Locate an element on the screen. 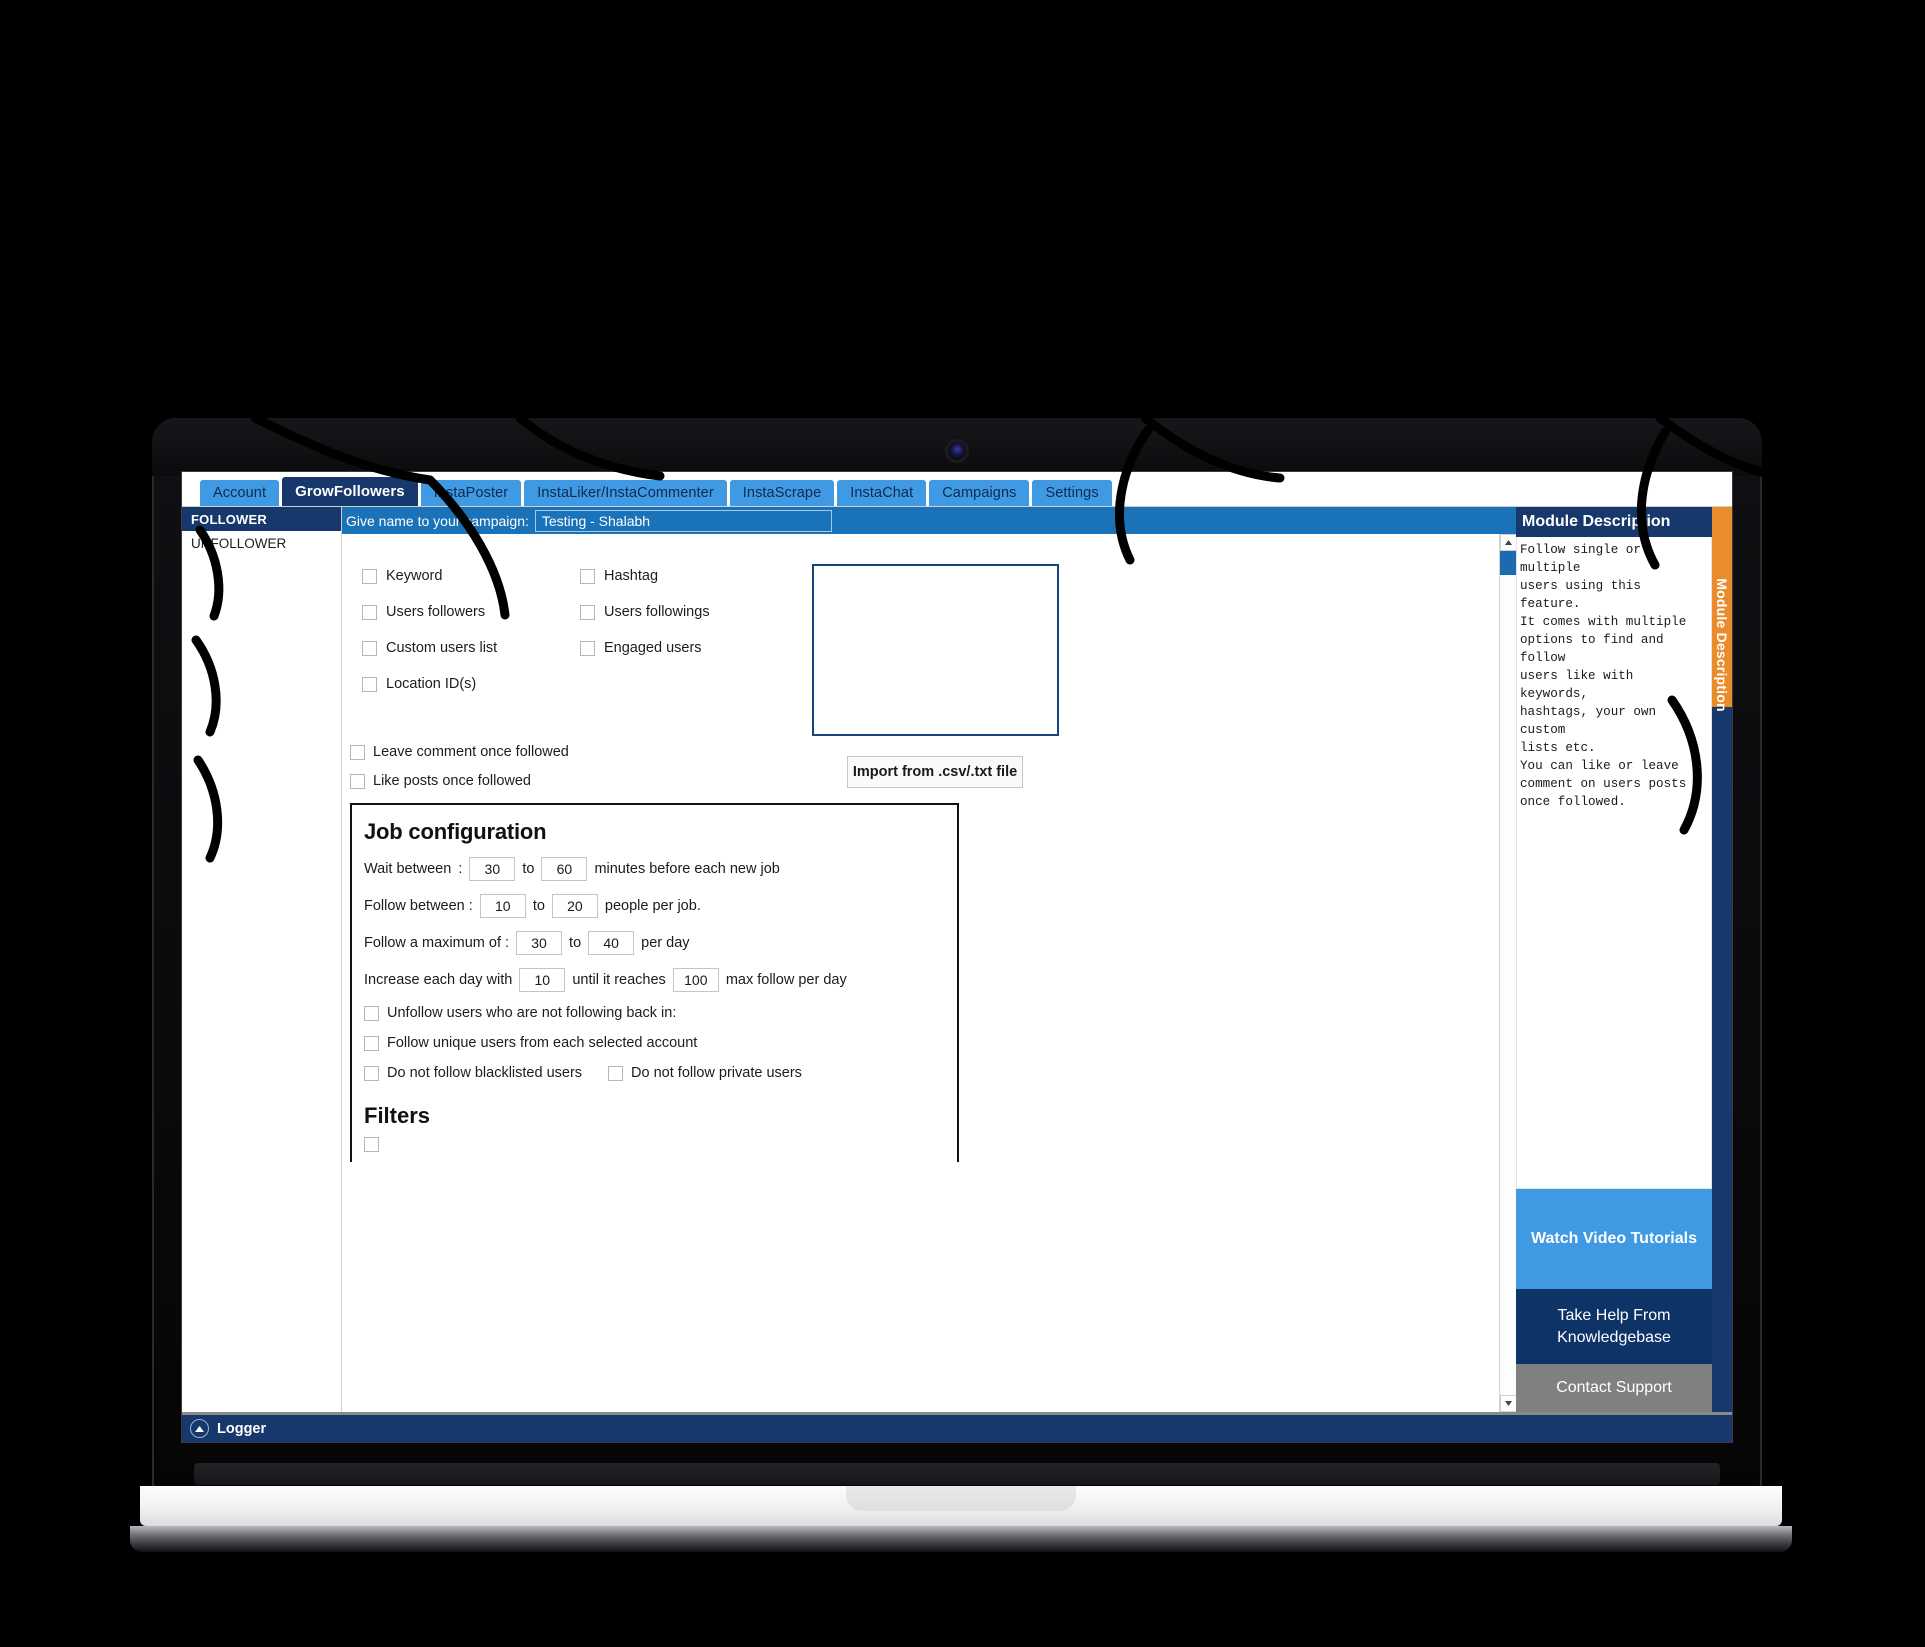 The height and width of the screenshot is (1647, 1925). checkbox-engaged-users: Engaged users is located at coordinates (696, 648).